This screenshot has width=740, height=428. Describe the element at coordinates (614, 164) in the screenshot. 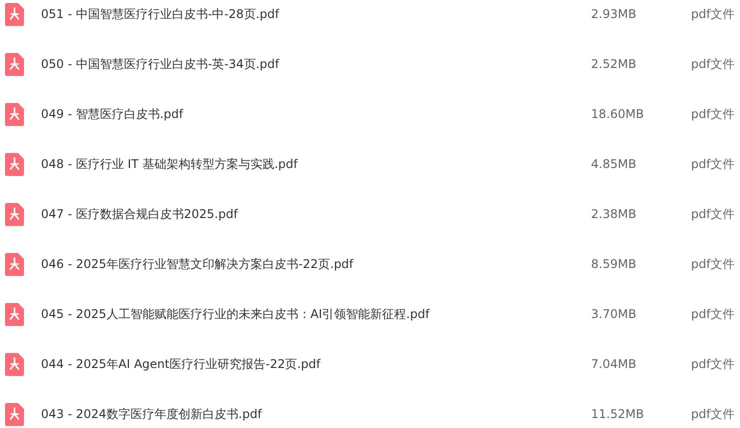

I see `file-size: 4.85MB` at that location.